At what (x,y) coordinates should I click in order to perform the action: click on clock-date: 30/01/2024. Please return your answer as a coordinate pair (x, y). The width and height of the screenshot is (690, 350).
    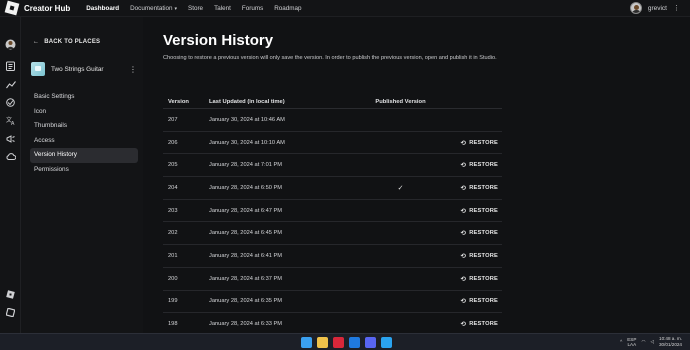
    Looking at the image, I should click on (670, 344).